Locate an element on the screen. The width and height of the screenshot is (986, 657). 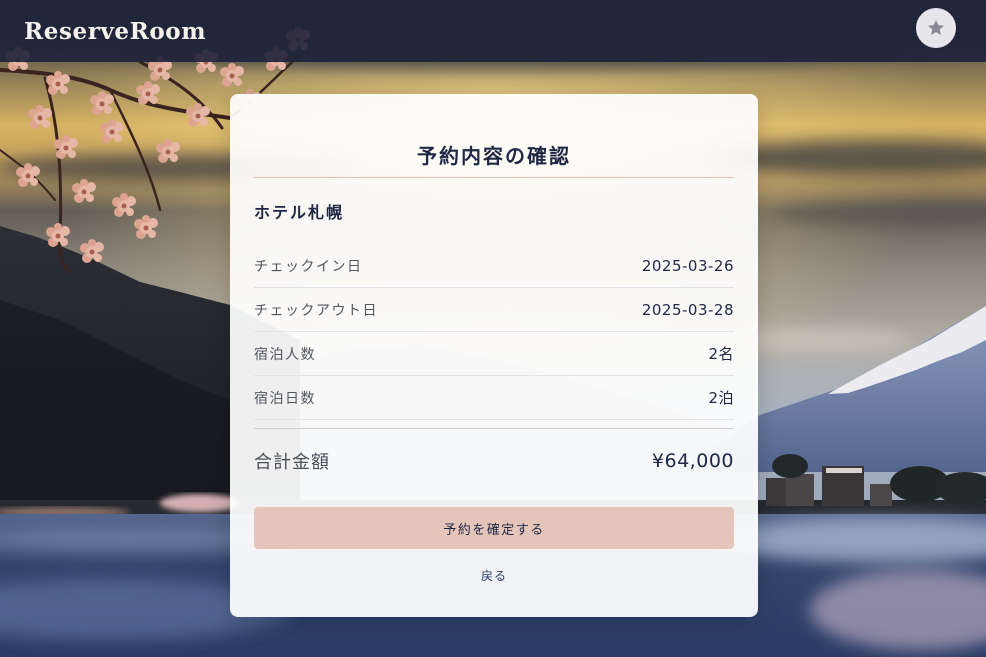
star-icon is located at coordinates (936, 28).